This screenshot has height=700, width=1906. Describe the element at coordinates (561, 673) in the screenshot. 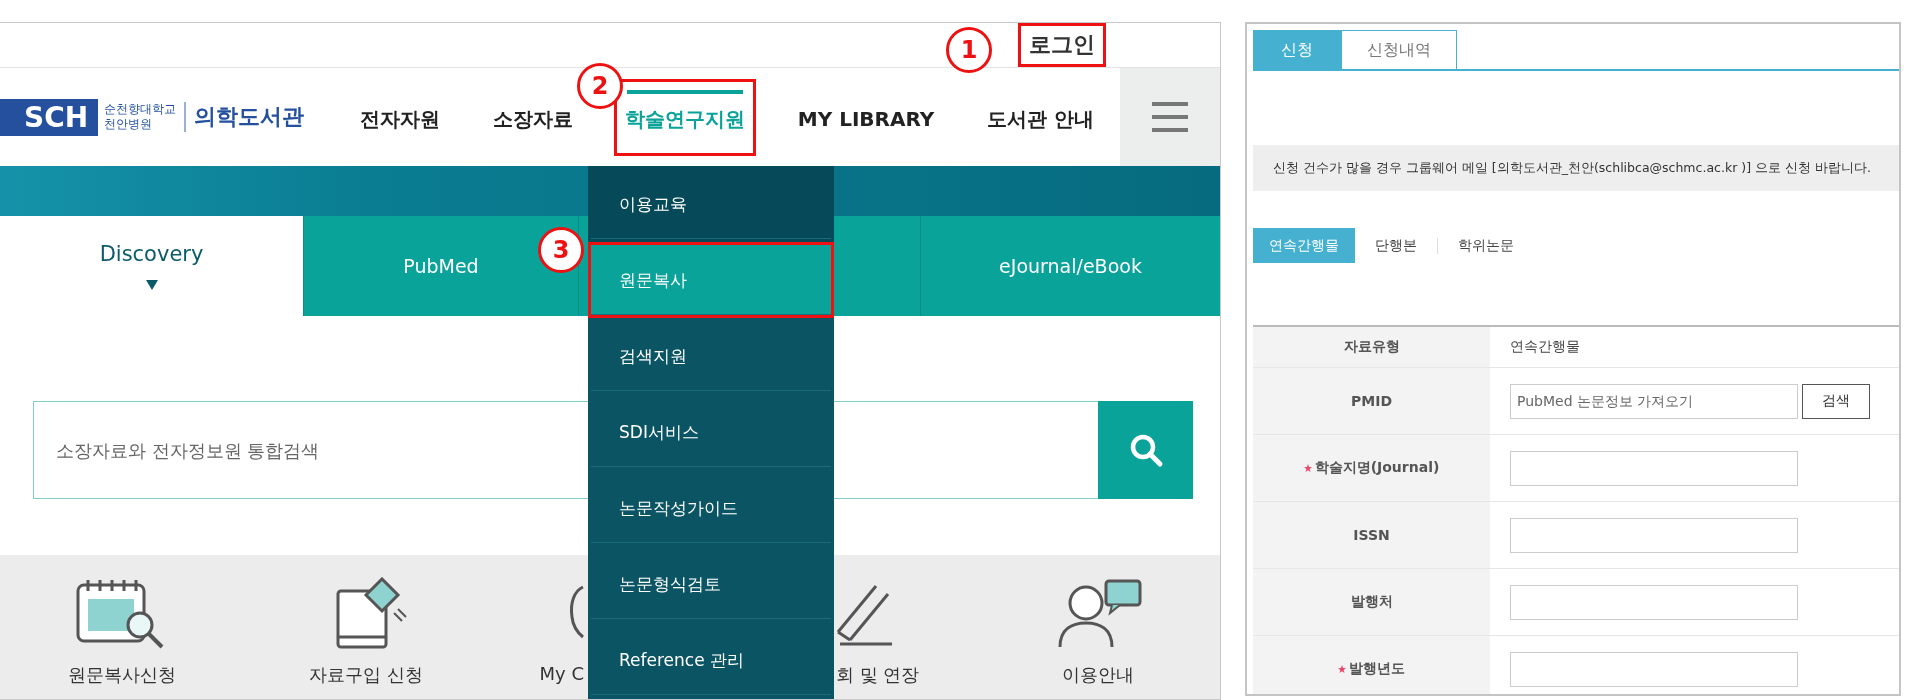

I see `quick-link-label: My C` at that location.